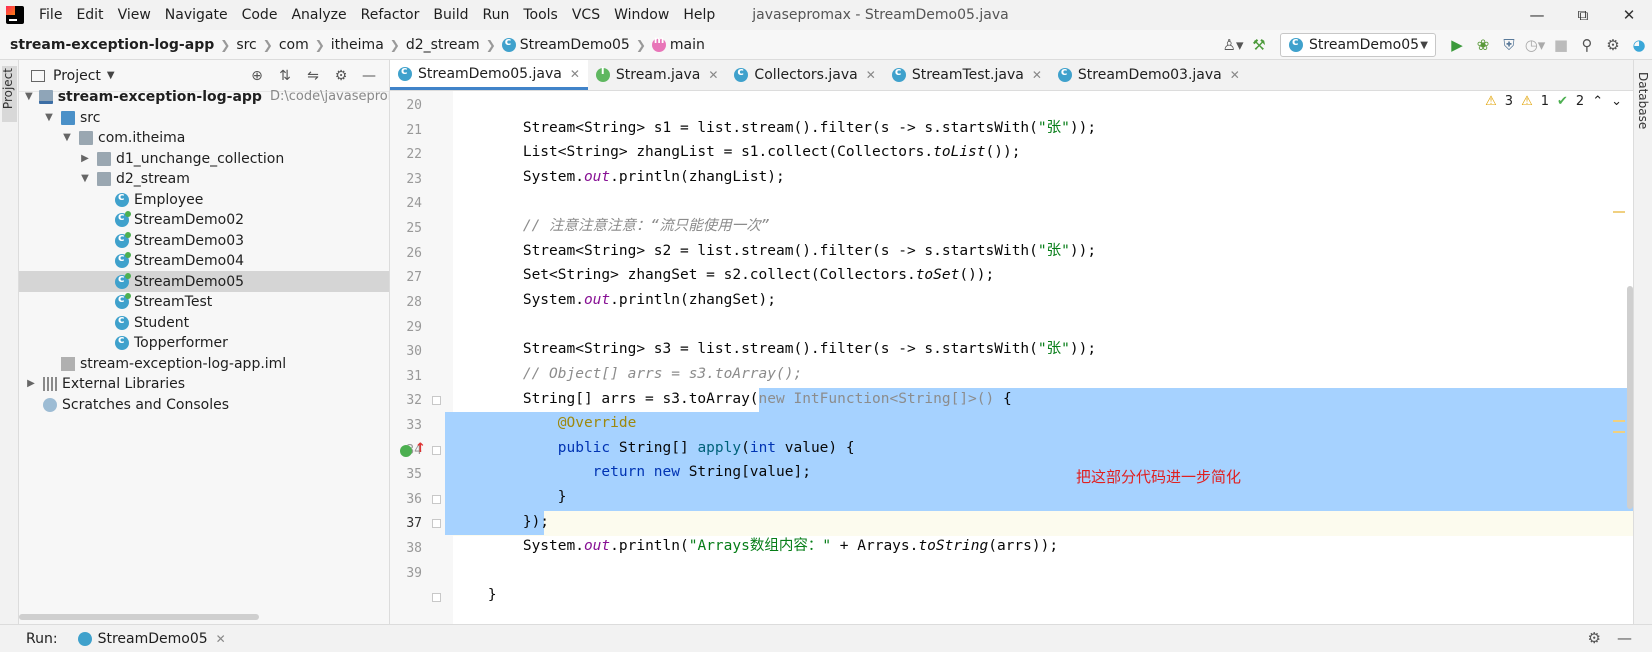  I want to click on tab-streamtest: StreamTest.java ✕, so click(967, 75).